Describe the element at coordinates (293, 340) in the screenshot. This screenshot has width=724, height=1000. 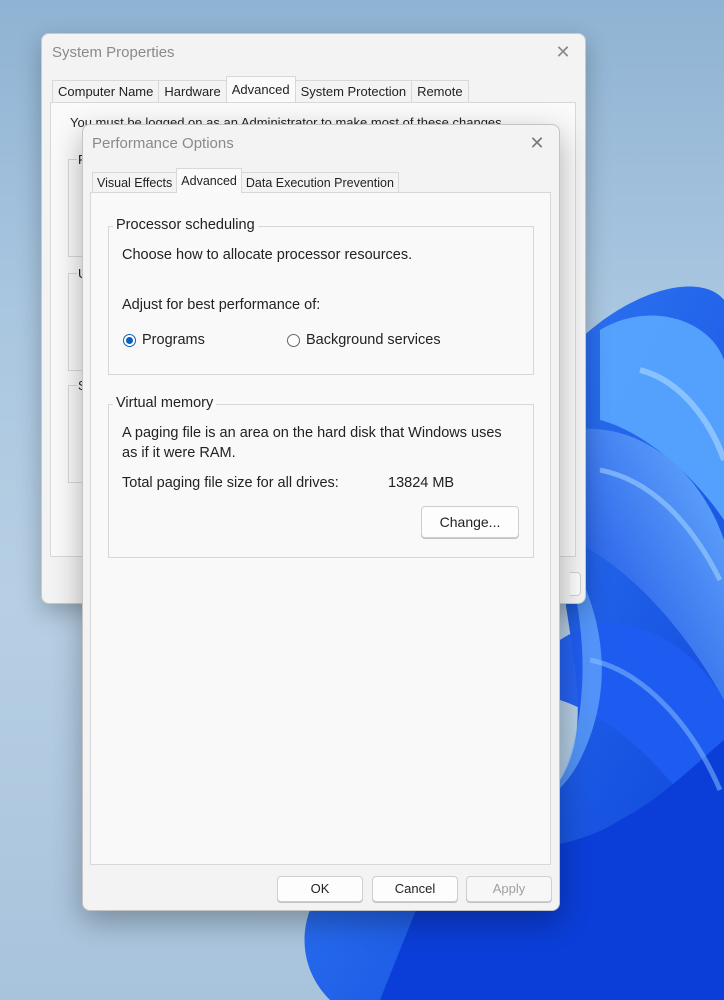
I see `background-services-radio` at that location.